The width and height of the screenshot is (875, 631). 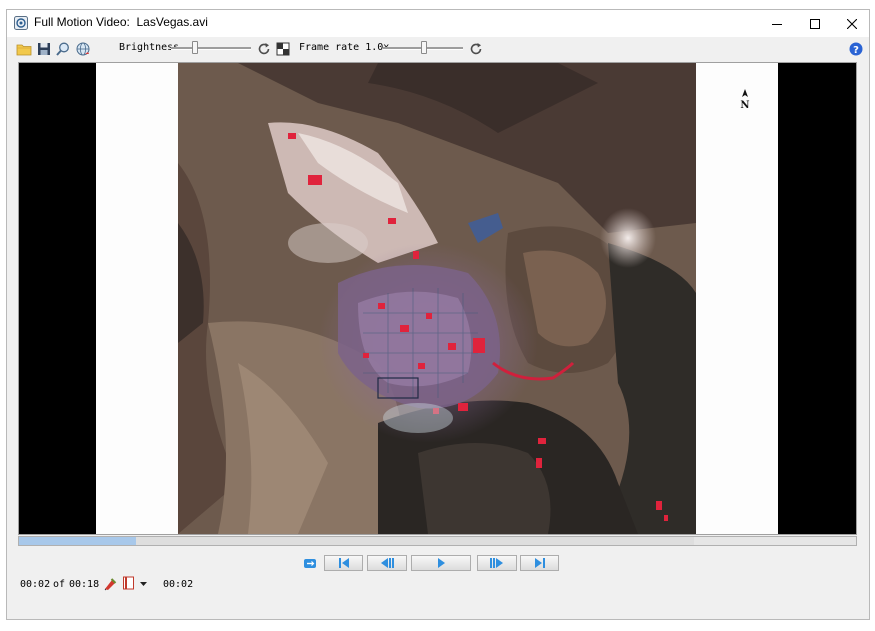 I want to click on title-bar: Full Motion Video: LasVegas.avi, so click(x=438, y=23).